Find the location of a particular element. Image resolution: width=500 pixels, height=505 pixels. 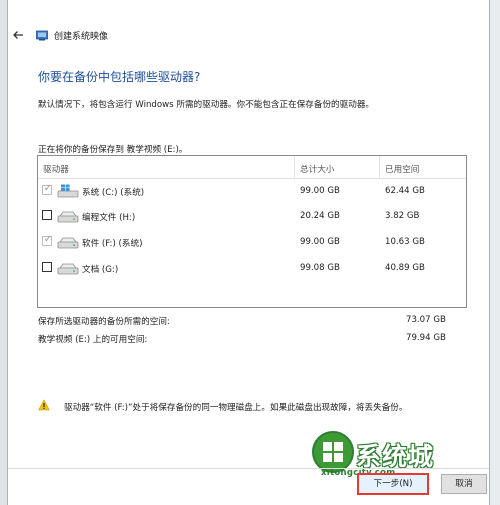

column-used-space: 已用空间 is located at coordinates (402, 169).